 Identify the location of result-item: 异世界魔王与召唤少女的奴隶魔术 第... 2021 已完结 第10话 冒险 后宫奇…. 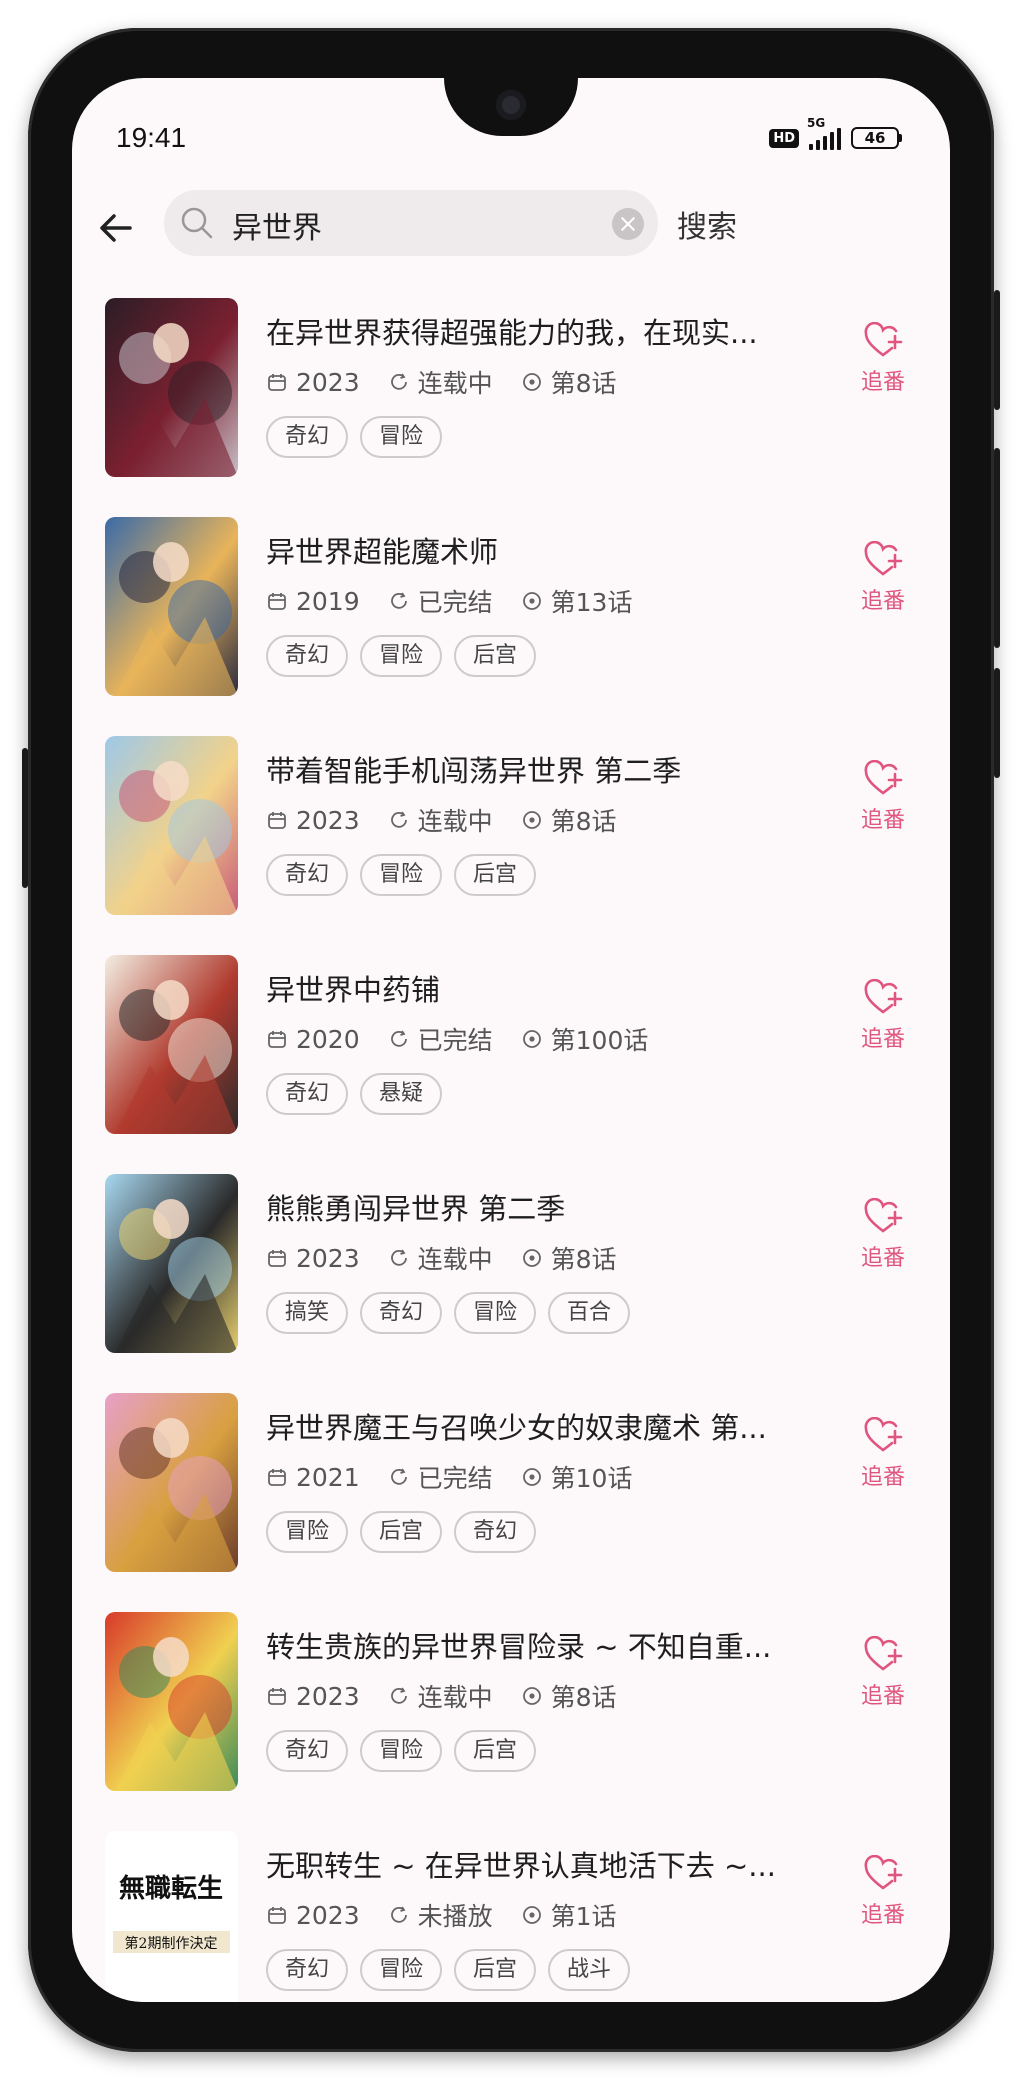
(511, 1502).